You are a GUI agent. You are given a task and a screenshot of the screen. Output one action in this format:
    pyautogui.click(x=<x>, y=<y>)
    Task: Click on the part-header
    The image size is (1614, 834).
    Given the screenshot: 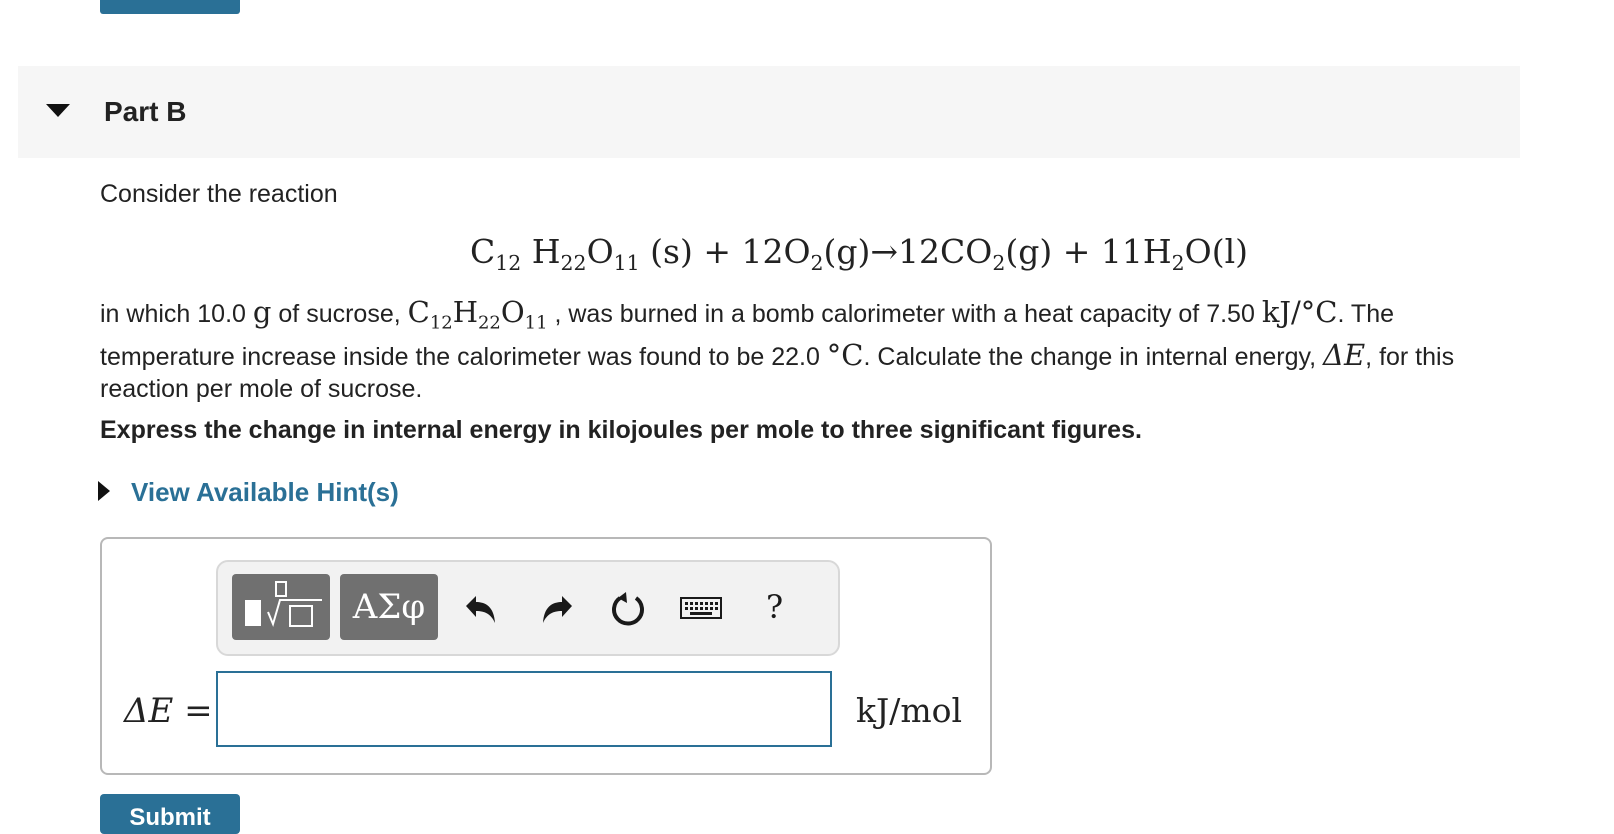 What is the action you would take?
    pyautogui.click(x=769, y=112)
    